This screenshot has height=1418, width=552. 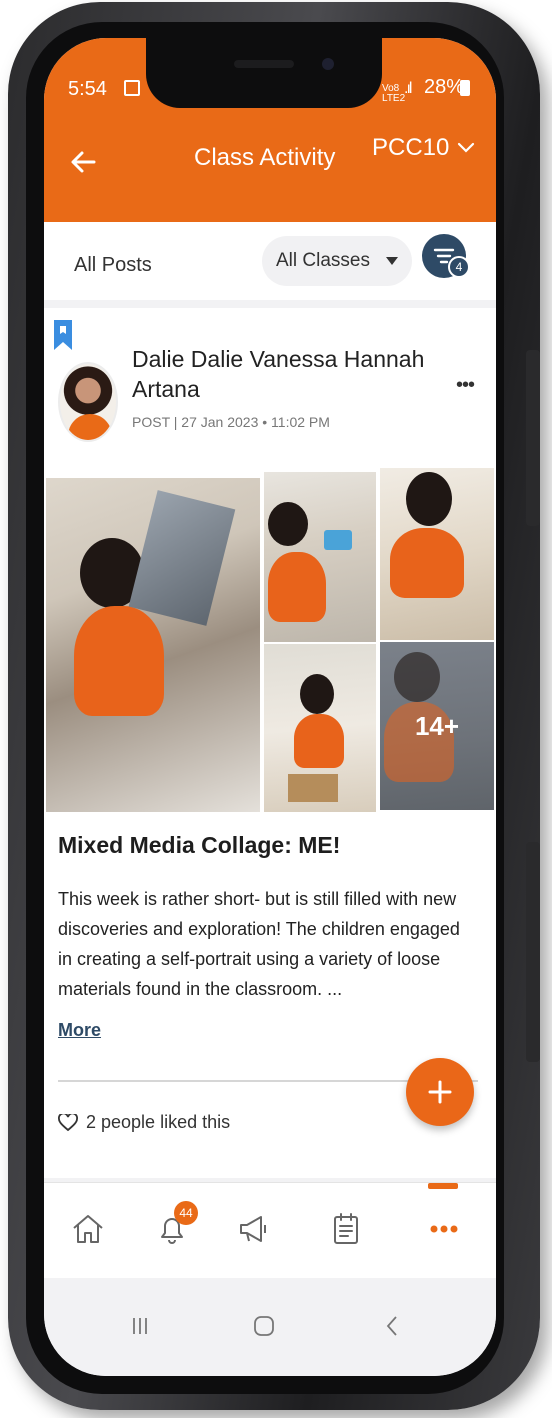 I want to click on back-chevron-icon, so click(x=391, y=1326).